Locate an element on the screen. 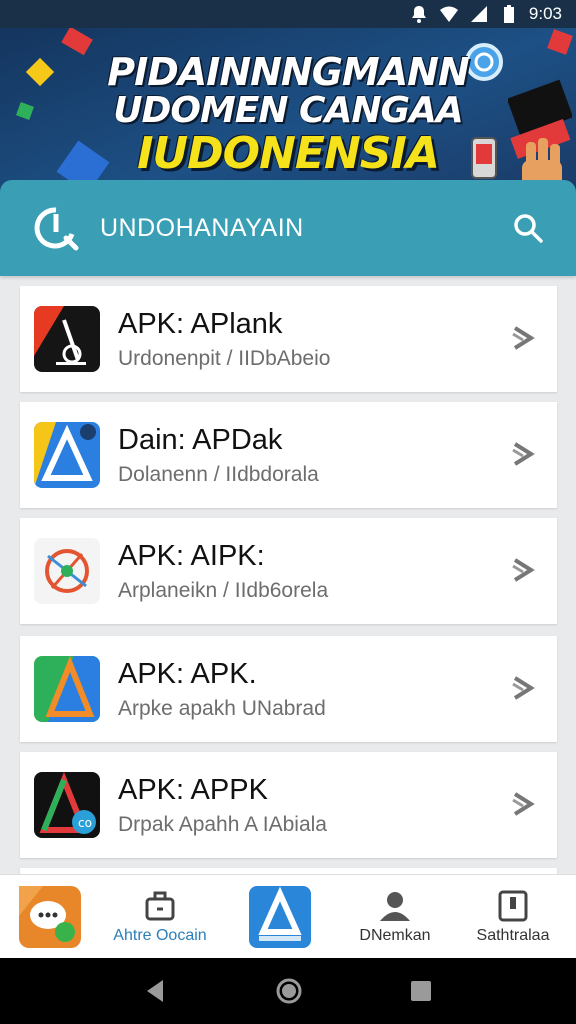 The image size is (576, 1024). chat-app-icon is located at coordinates (50, 916).